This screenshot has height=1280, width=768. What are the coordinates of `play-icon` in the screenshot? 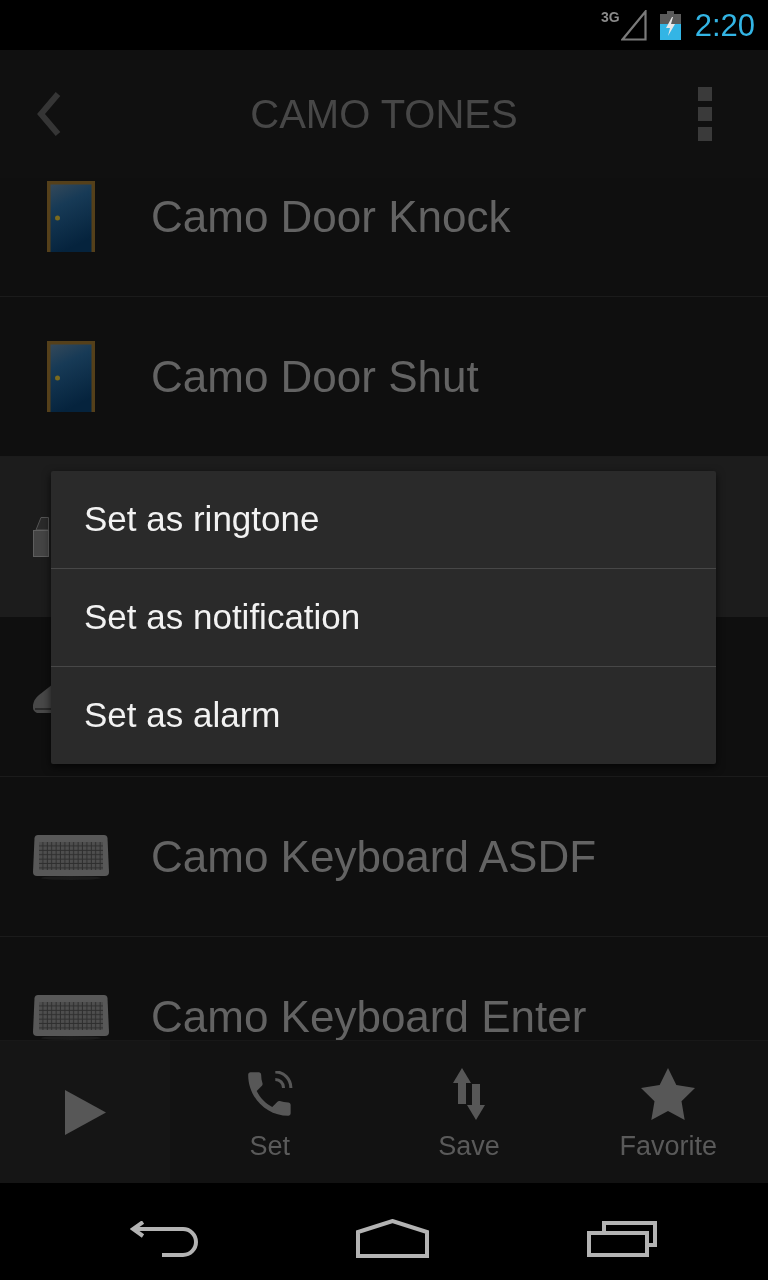 It's located at (85, 1112).